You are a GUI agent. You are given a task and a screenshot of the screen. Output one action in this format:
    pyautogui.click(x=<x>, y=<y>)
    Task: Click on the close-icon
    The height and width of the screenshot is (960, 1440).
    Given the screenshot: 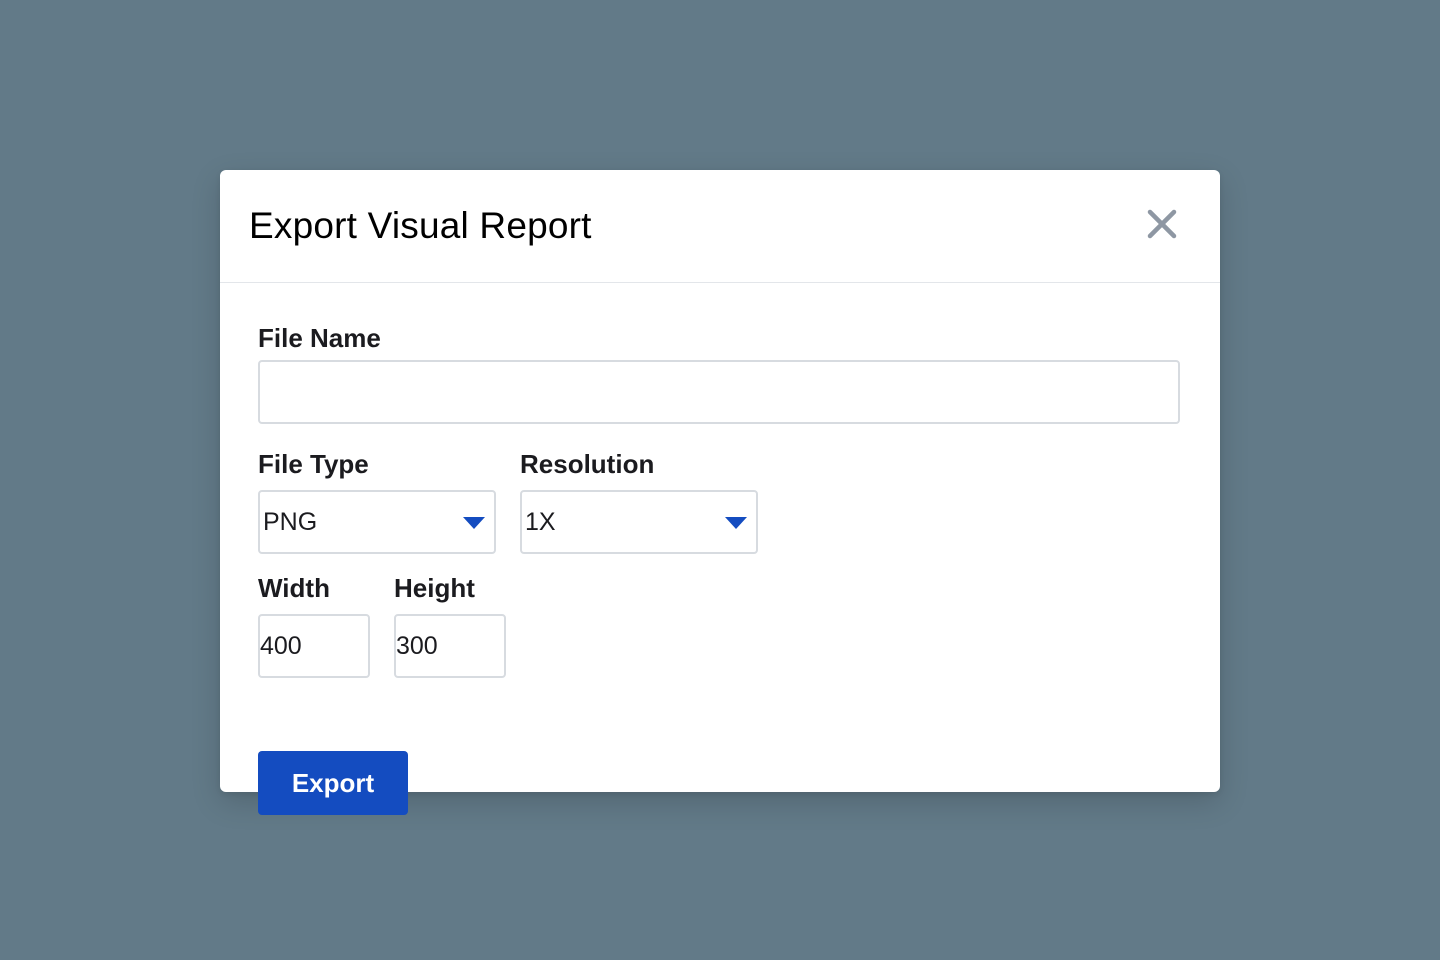 What is the action you would take?
    pyautogui.click(x=1162, y=224)
    